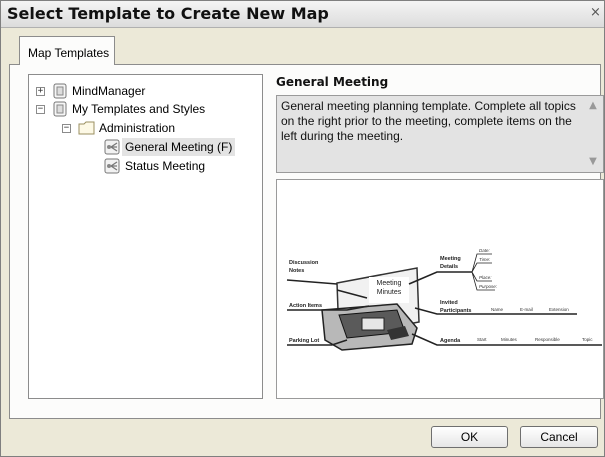 The height and width of the screenshot is (457, 605). Describe the element at coordinates (455, 311) in the screenshot. I see `topic-invited-participants-2: Participants` at that location.